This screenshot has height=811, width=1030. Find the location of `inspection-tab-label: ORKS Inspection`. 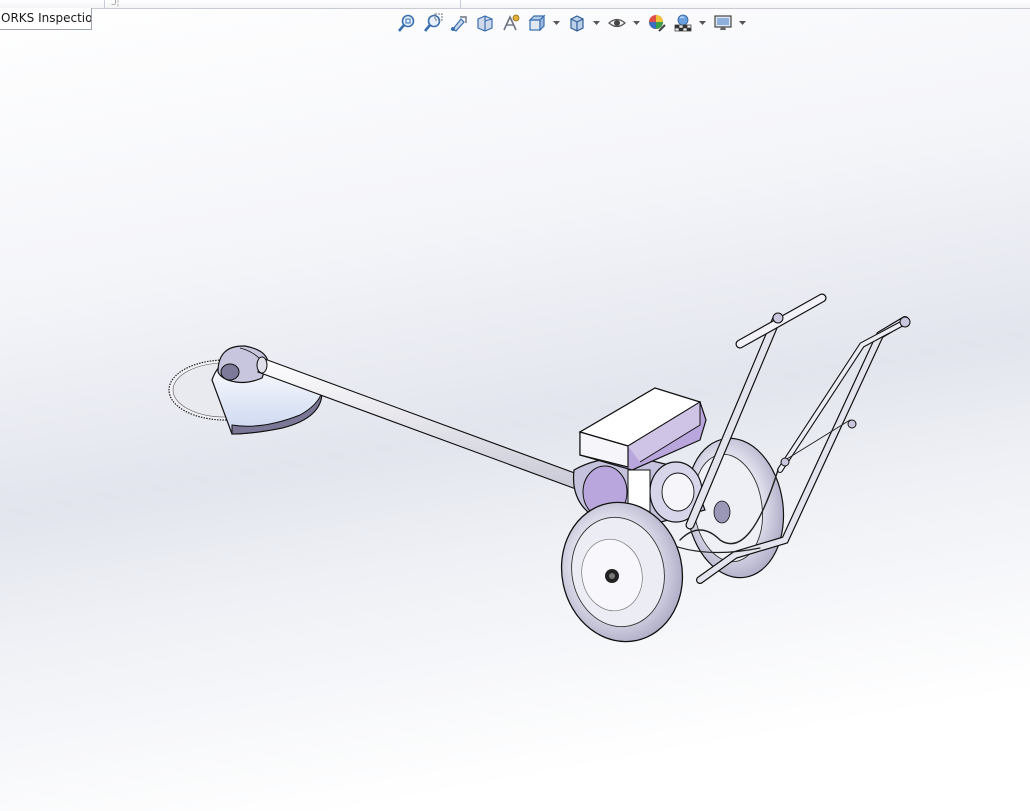

inspection-tab-label: ORKS Inspection is located at coordinates (46, 19).